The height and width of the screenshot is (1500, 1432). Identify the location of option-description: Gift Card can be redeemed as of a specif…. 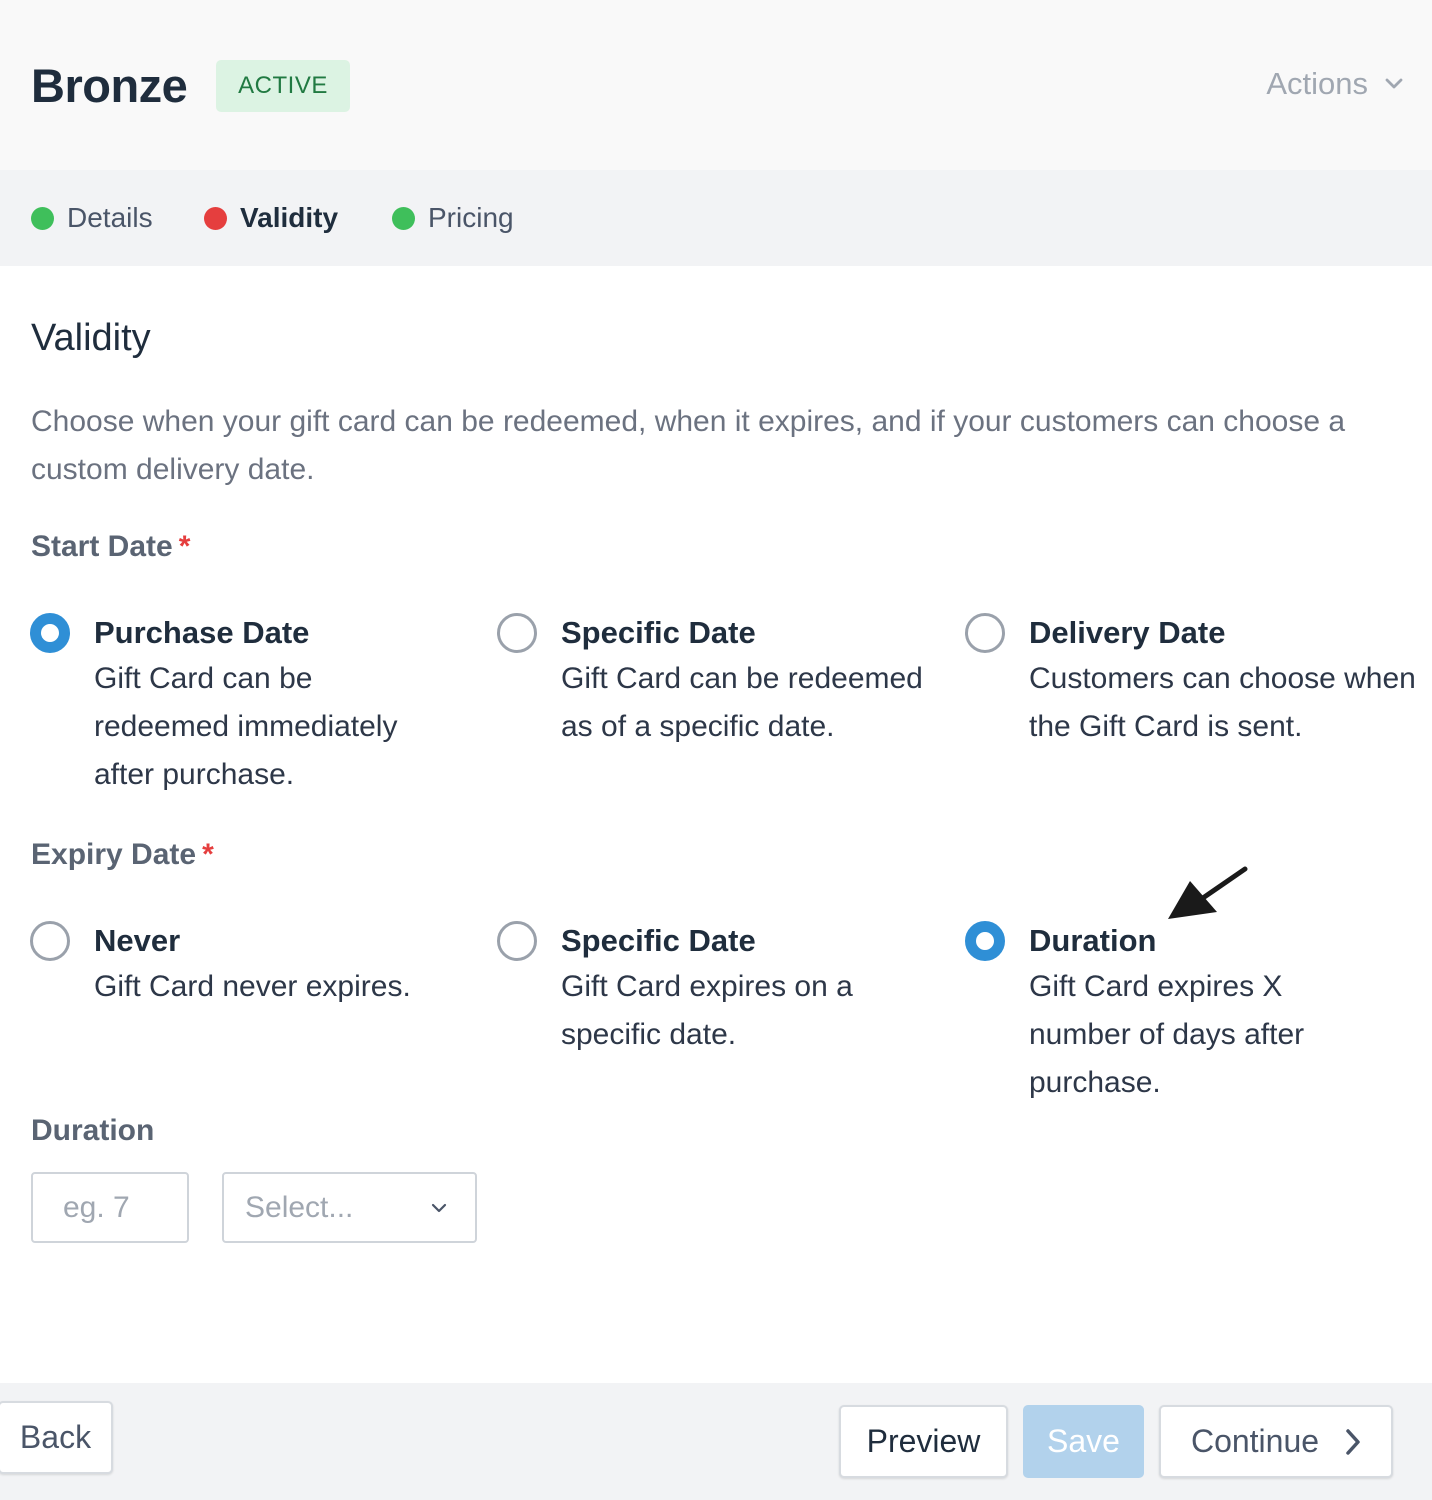
(742, 702).